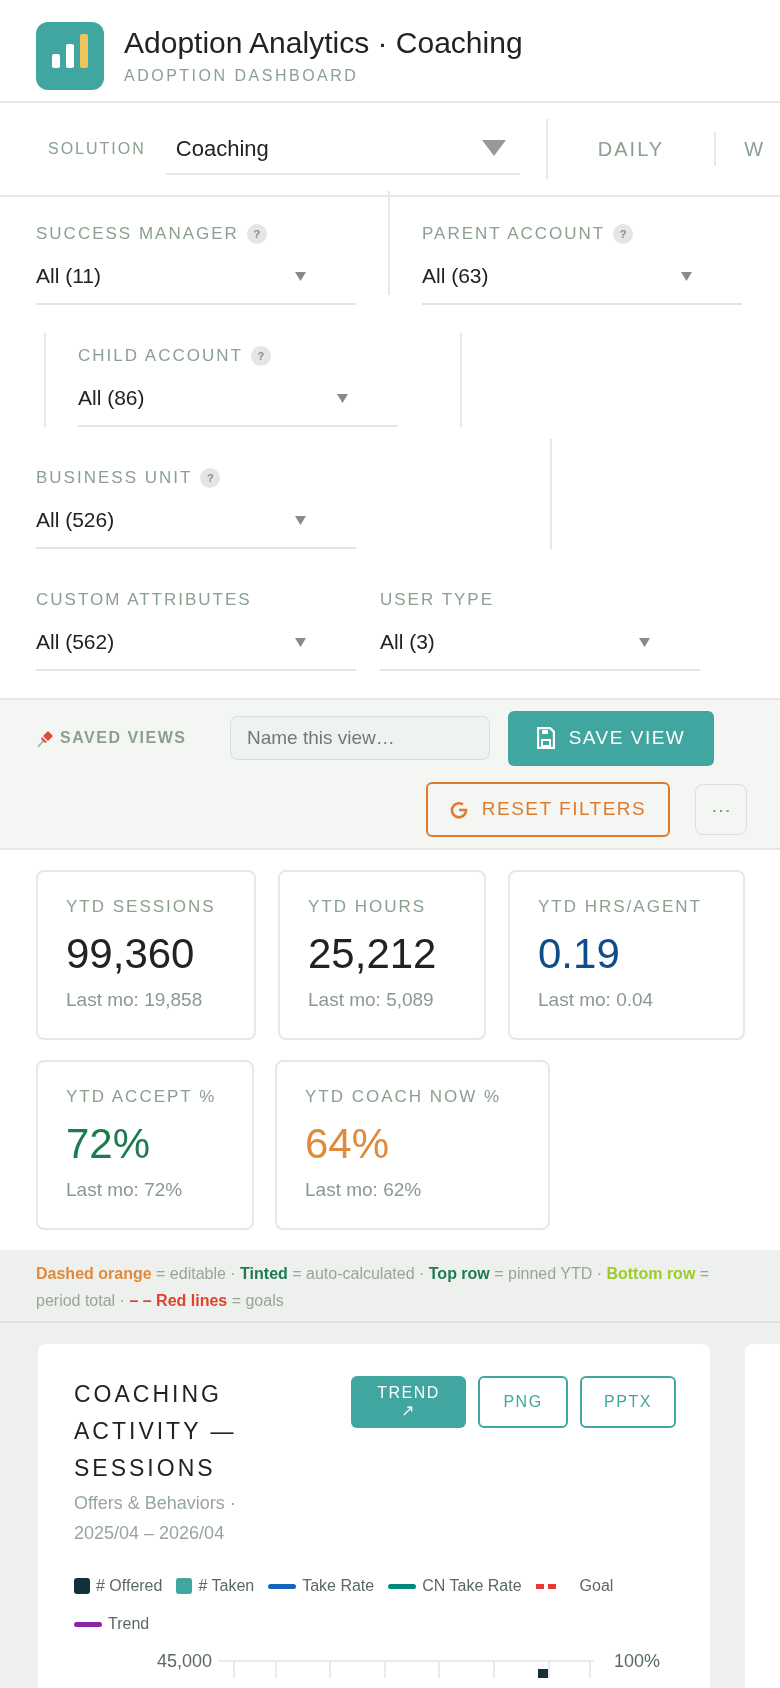 Image resolution: width=780 pixels, height=1688 pixels. I want to click on filter-select: All (562), so click(196, 643).